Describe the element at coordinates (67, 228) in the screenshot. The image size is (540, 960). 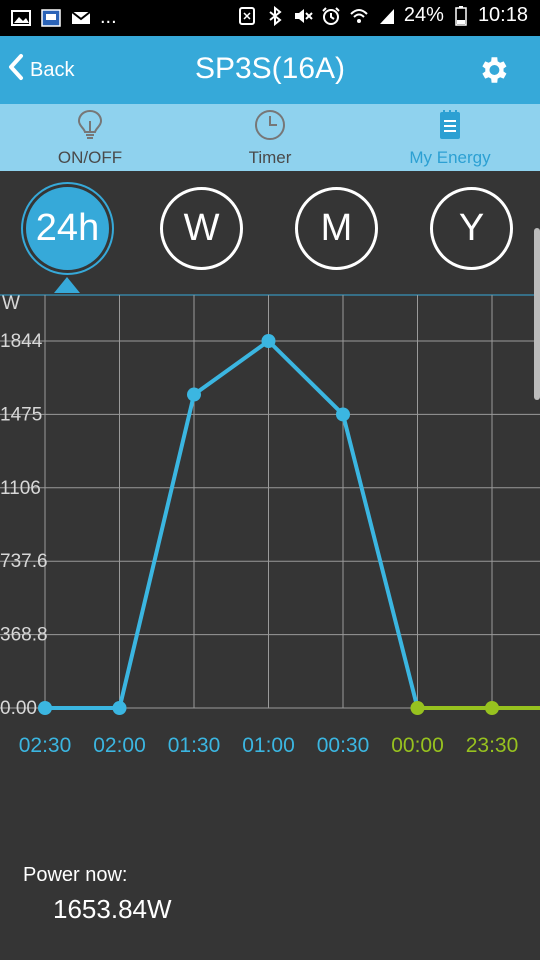
I see `period-24h-button: 24h` at that location.